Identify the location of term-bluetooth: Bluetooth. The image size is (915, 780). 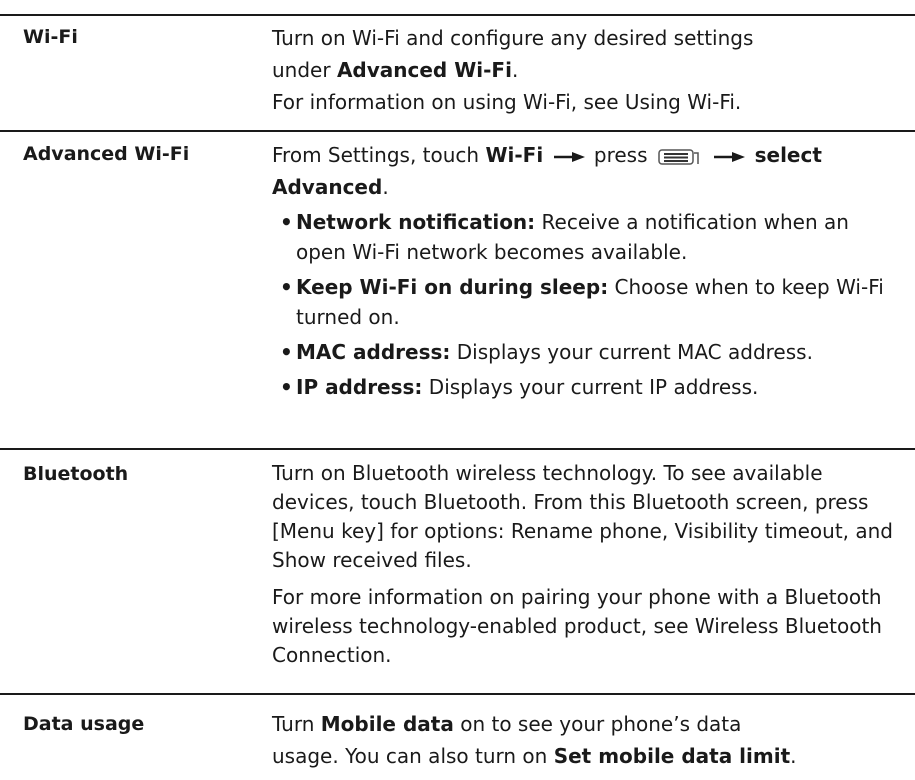
(76, 474).